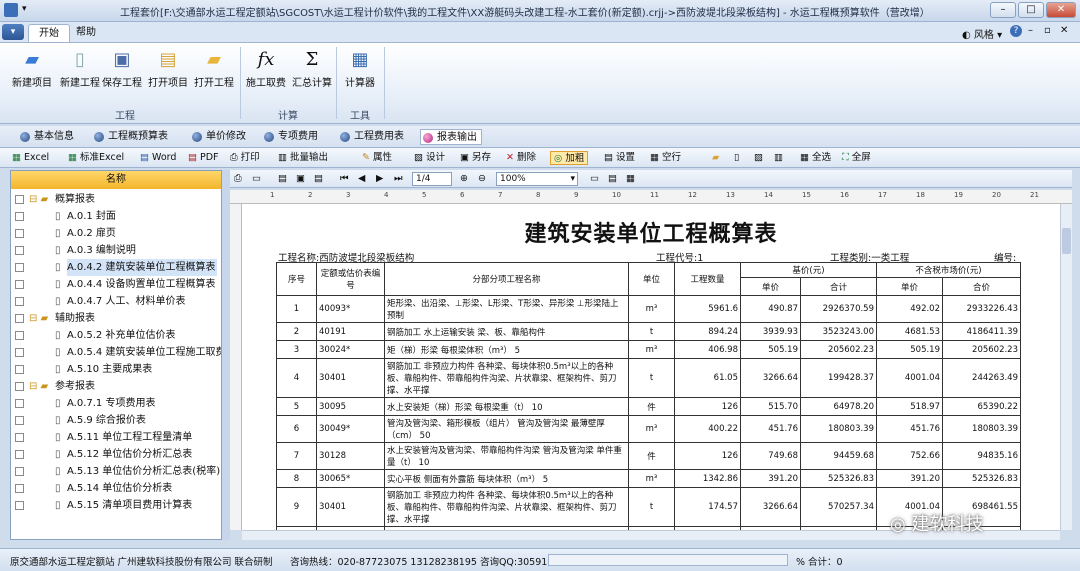  I want to click on page-width-icon: ▤, so click(612, 179).